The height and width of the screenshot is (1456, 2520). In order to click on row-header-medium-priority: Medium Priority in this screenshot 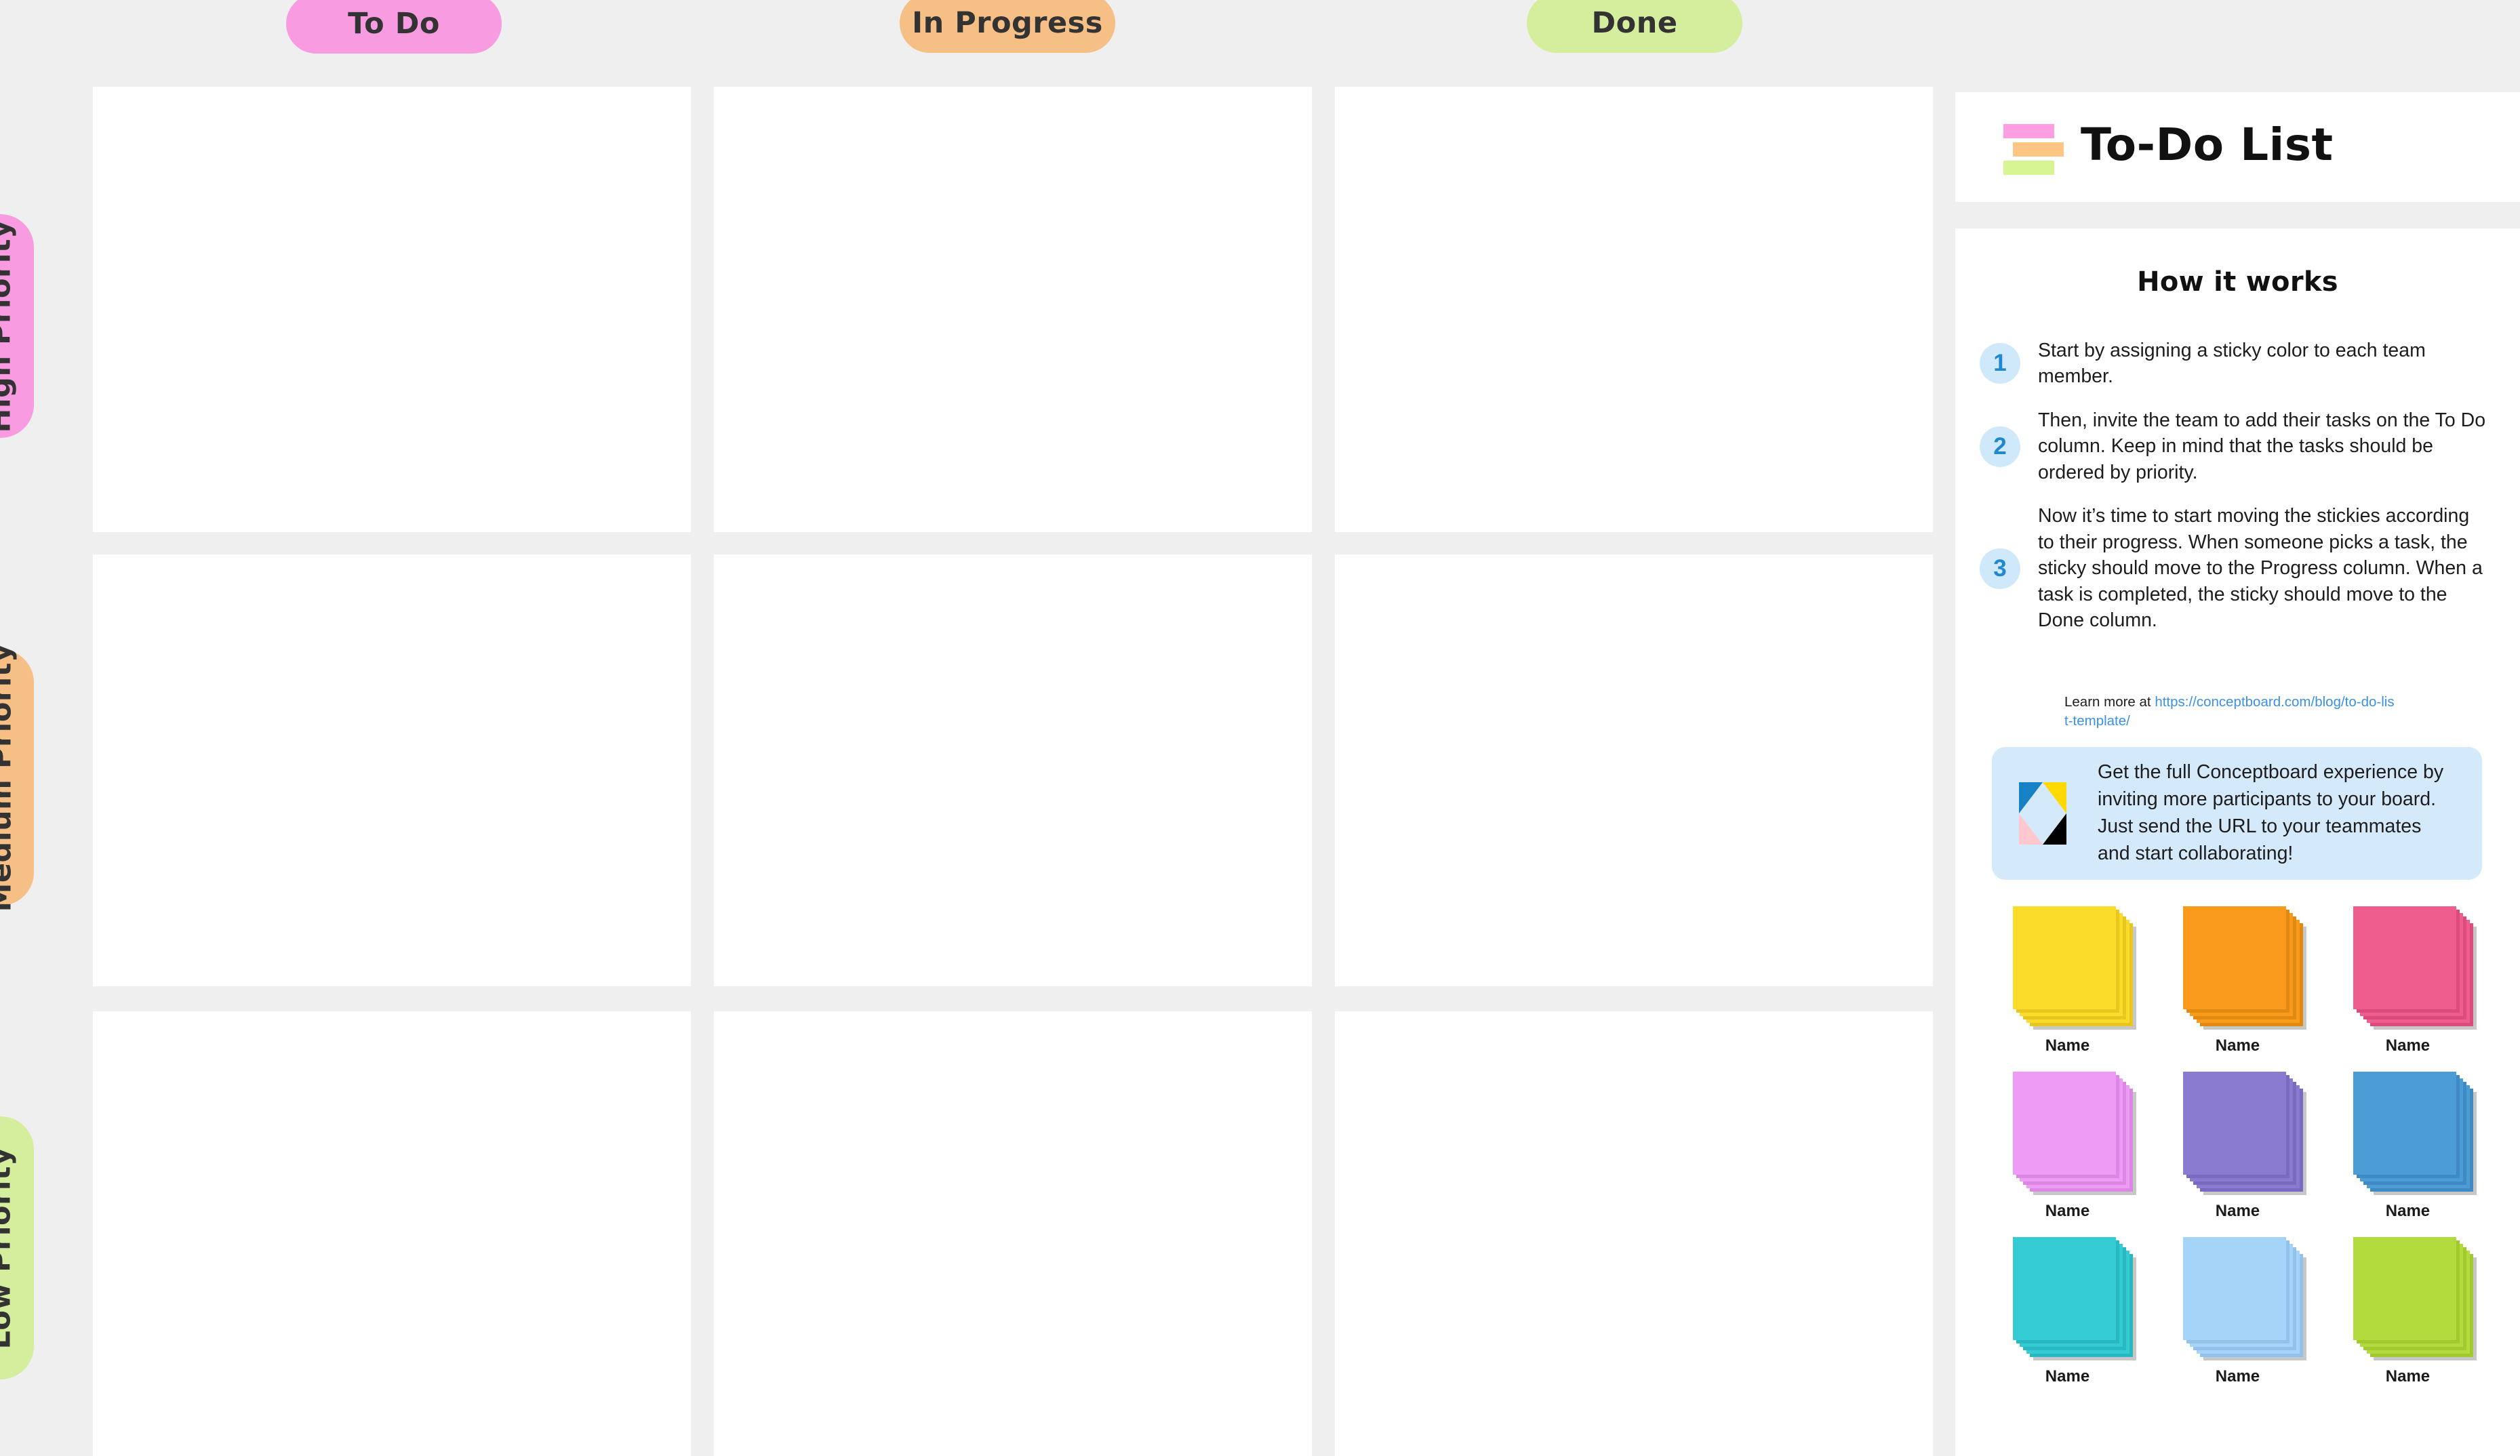, I will do `click(17, 777)`.